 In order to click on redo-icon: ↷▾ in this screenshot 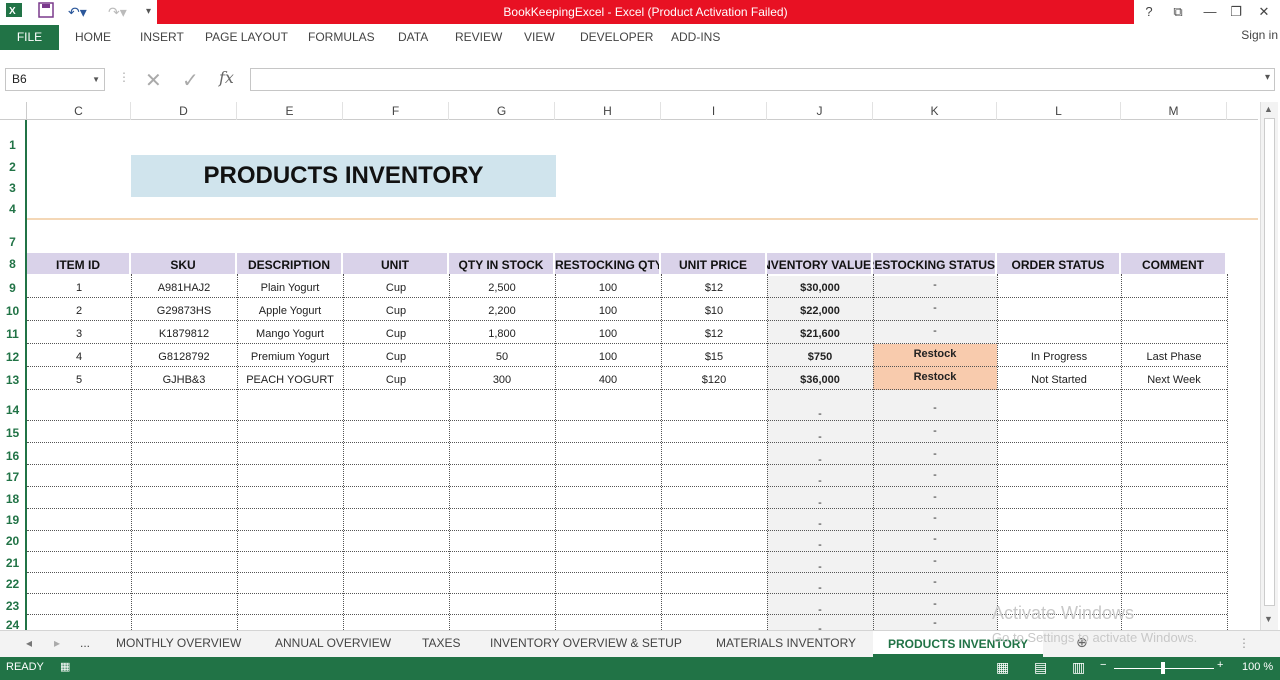, I will do `click(117, 12)`.